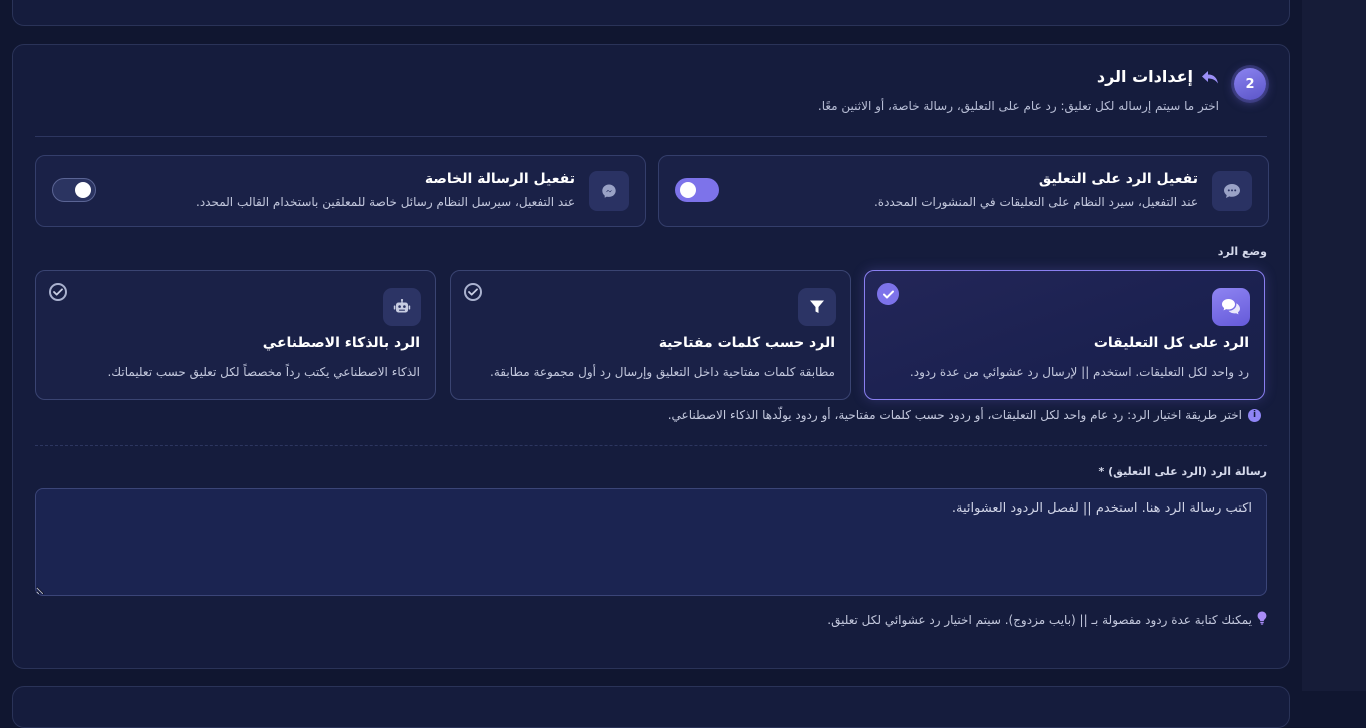  Describe the element at coordinates (817, 307) in the screenshot. I see `filter-icon` at that location.